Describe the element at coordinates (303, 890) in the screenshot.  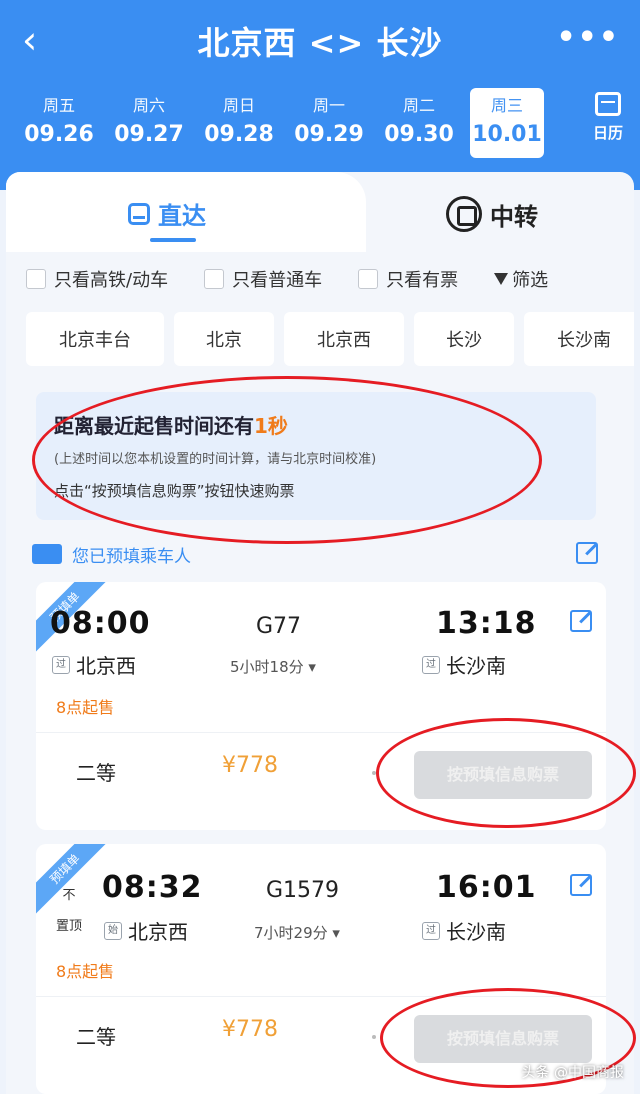
I see `train-number: G1579` at that location.